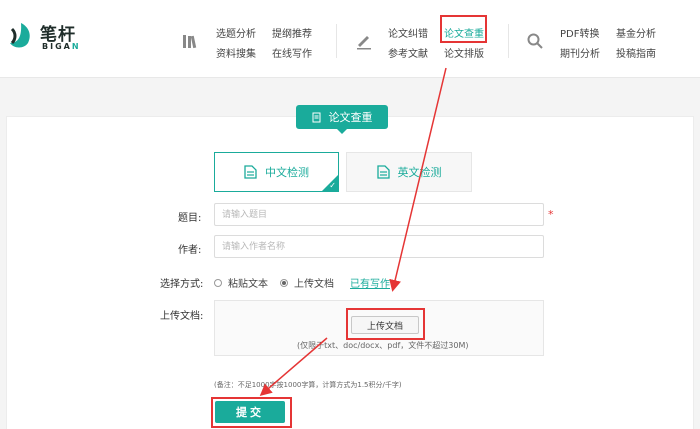  What do you see at coordinates (636, 52) in the screenshot?
I see `nav-submission-guide: 投稿指南` at bounding box center [636, 52].